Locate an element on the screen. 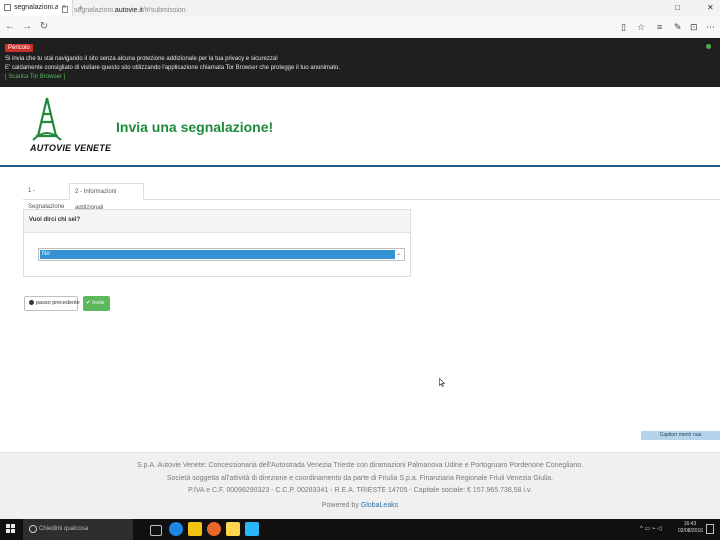  page-title: Invia una segnalazione! is located at coordinates (195, 127).